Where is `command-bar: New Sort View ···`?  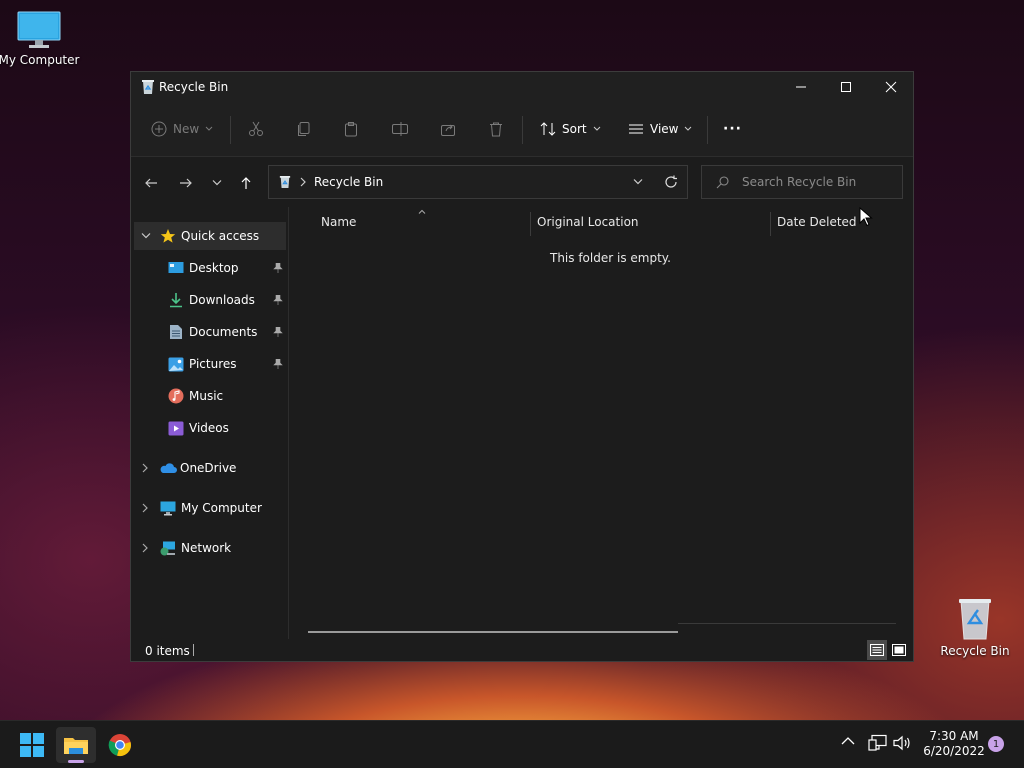
command-bar: New Sort View ··· is located at coordinates (522, 129).